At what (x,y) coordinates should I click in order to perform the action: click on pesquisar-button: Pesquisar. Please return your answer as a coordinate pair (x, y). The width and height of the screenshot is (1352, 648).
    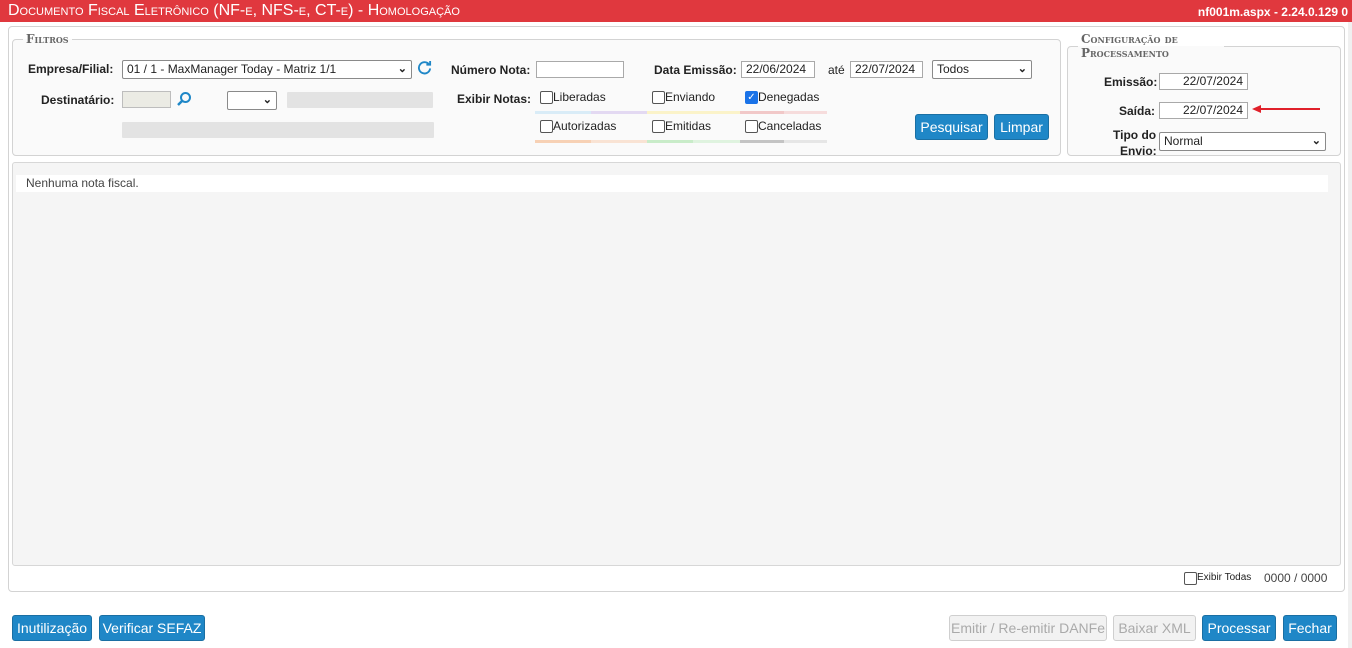
    Looking at the image, I should click on (951, 127).